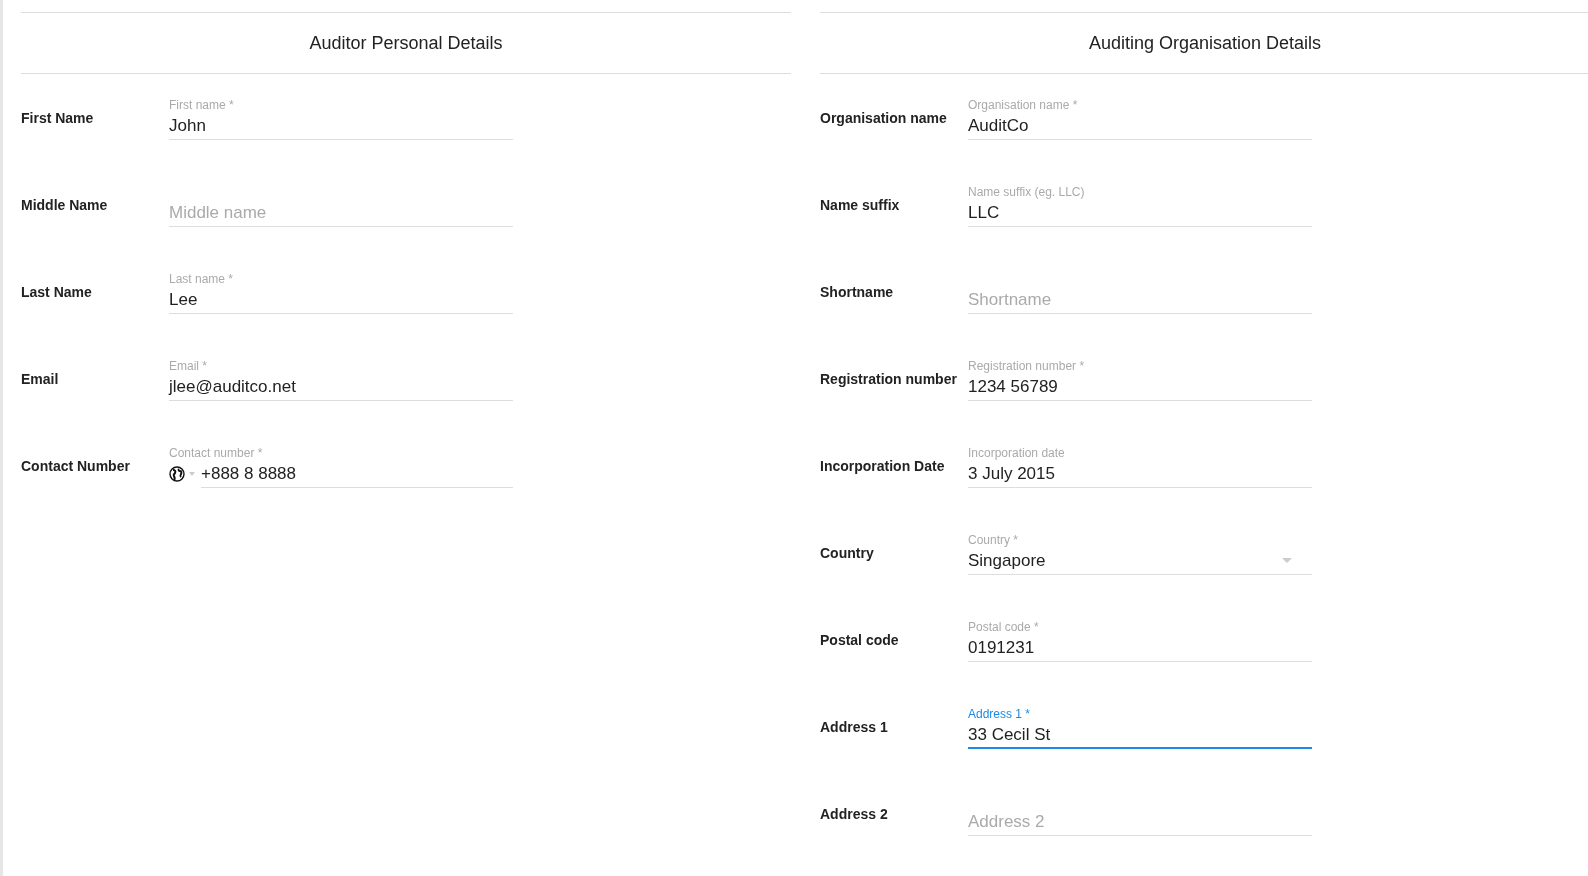 Image resolution: width=1588 pixels, height=876 pixels. What do you see at coordinates (341, 388) in the screenshot?
I see `input-field: jlee@auditco.net` at bounding box center [341, 388].